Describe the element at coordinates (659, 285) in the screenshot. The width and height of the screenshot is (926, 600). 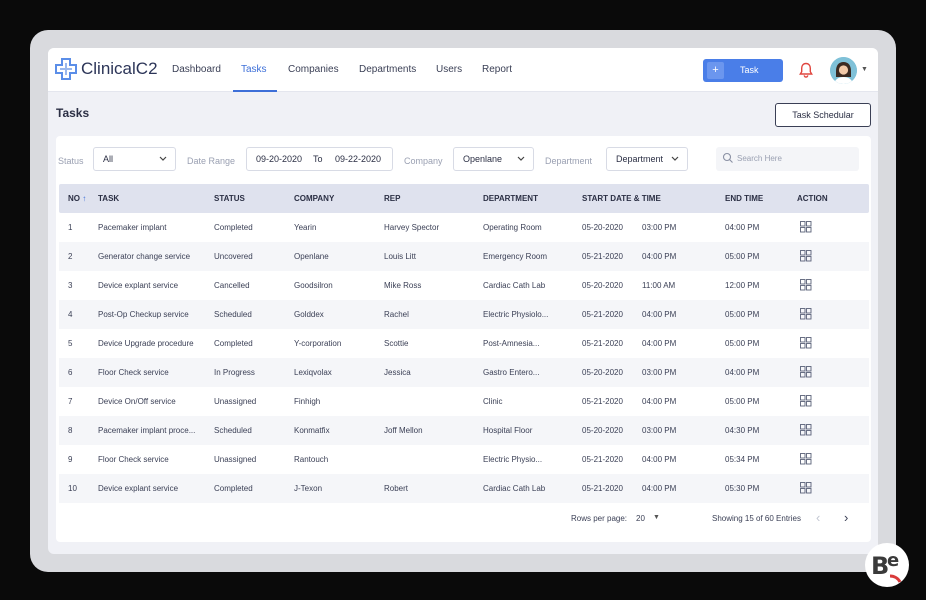
I see `cell-start-time: 11:00 AM` at that location.